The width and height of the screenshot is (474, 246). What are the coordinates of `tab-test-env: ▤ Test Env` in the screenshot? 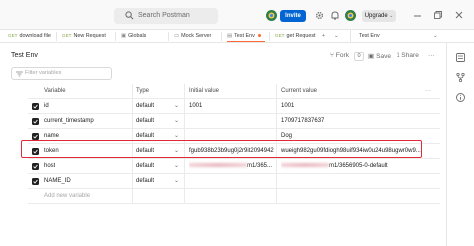 It's located at (246, 37).